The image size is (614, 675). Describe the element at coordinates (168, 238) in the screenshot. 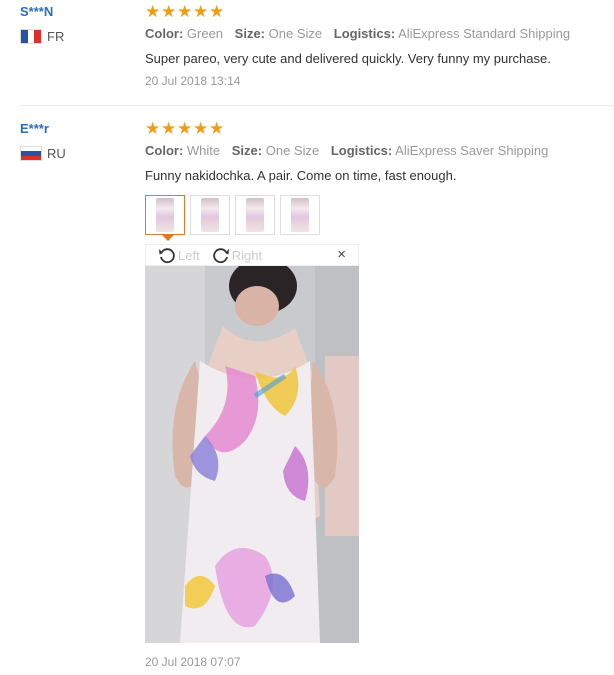

I see `active-thumb-pointer` at that location.